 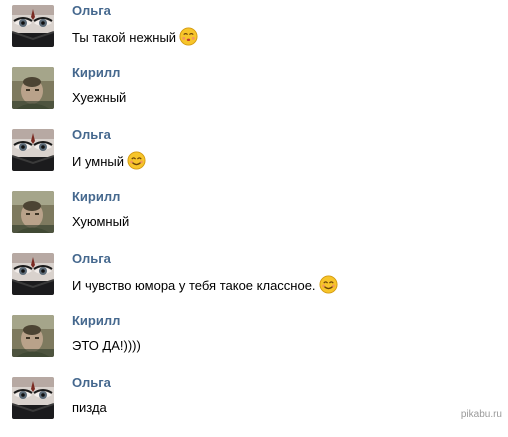 I want to click on message-text-content: И умный, so click(x=98, y=161).